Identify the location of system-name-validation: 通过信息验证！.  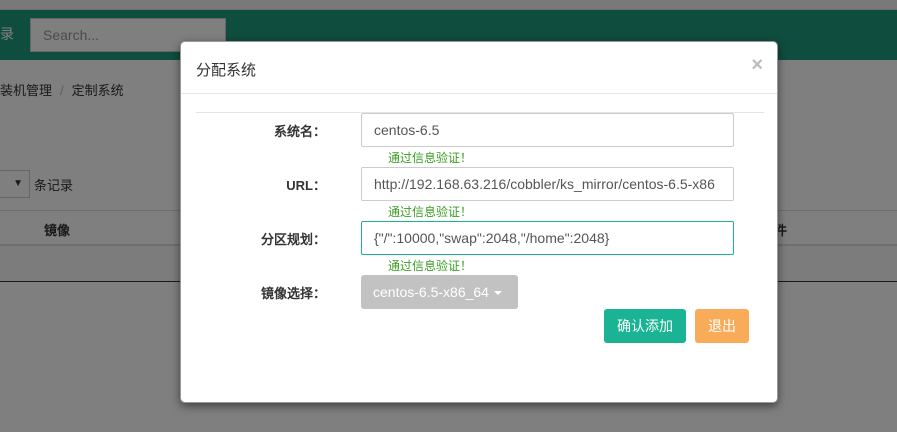
(430, 158).